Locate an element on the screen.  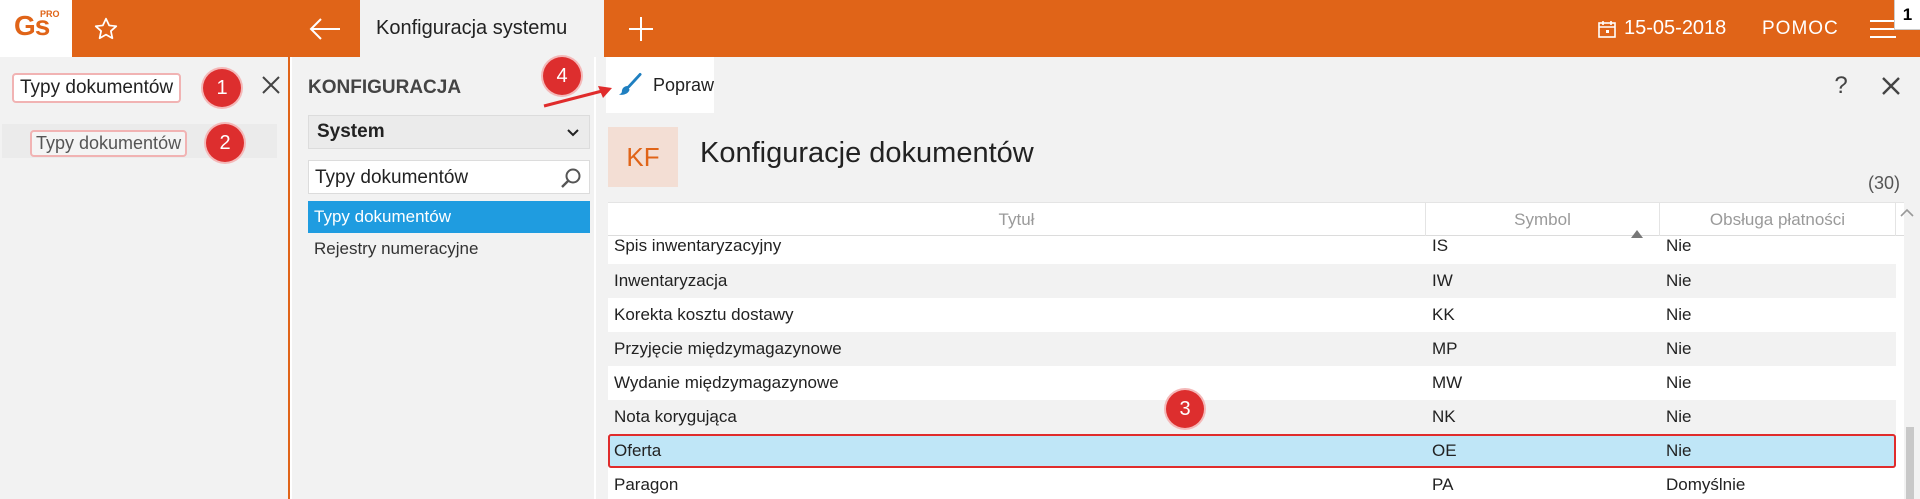
cell-symbol: KK is located at coordinates (1443, 314).